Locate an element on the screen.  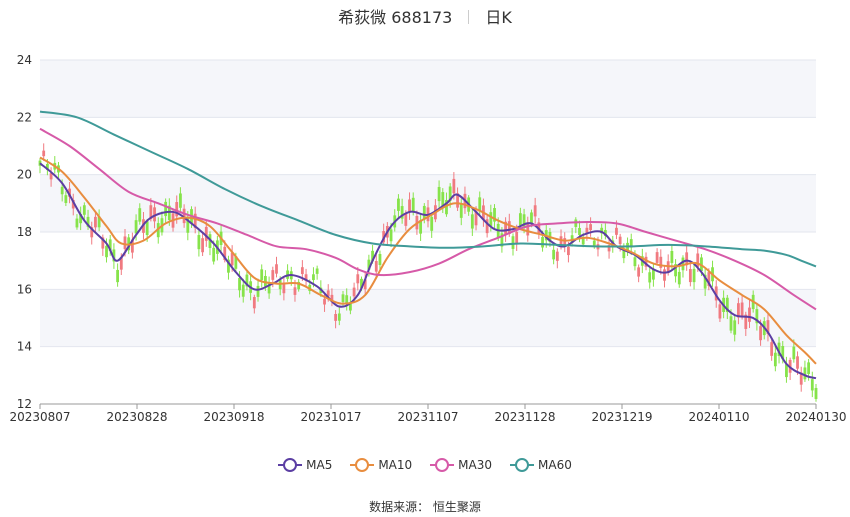
legend-item-ma5: MA5 is located at coordinates (305, 465).